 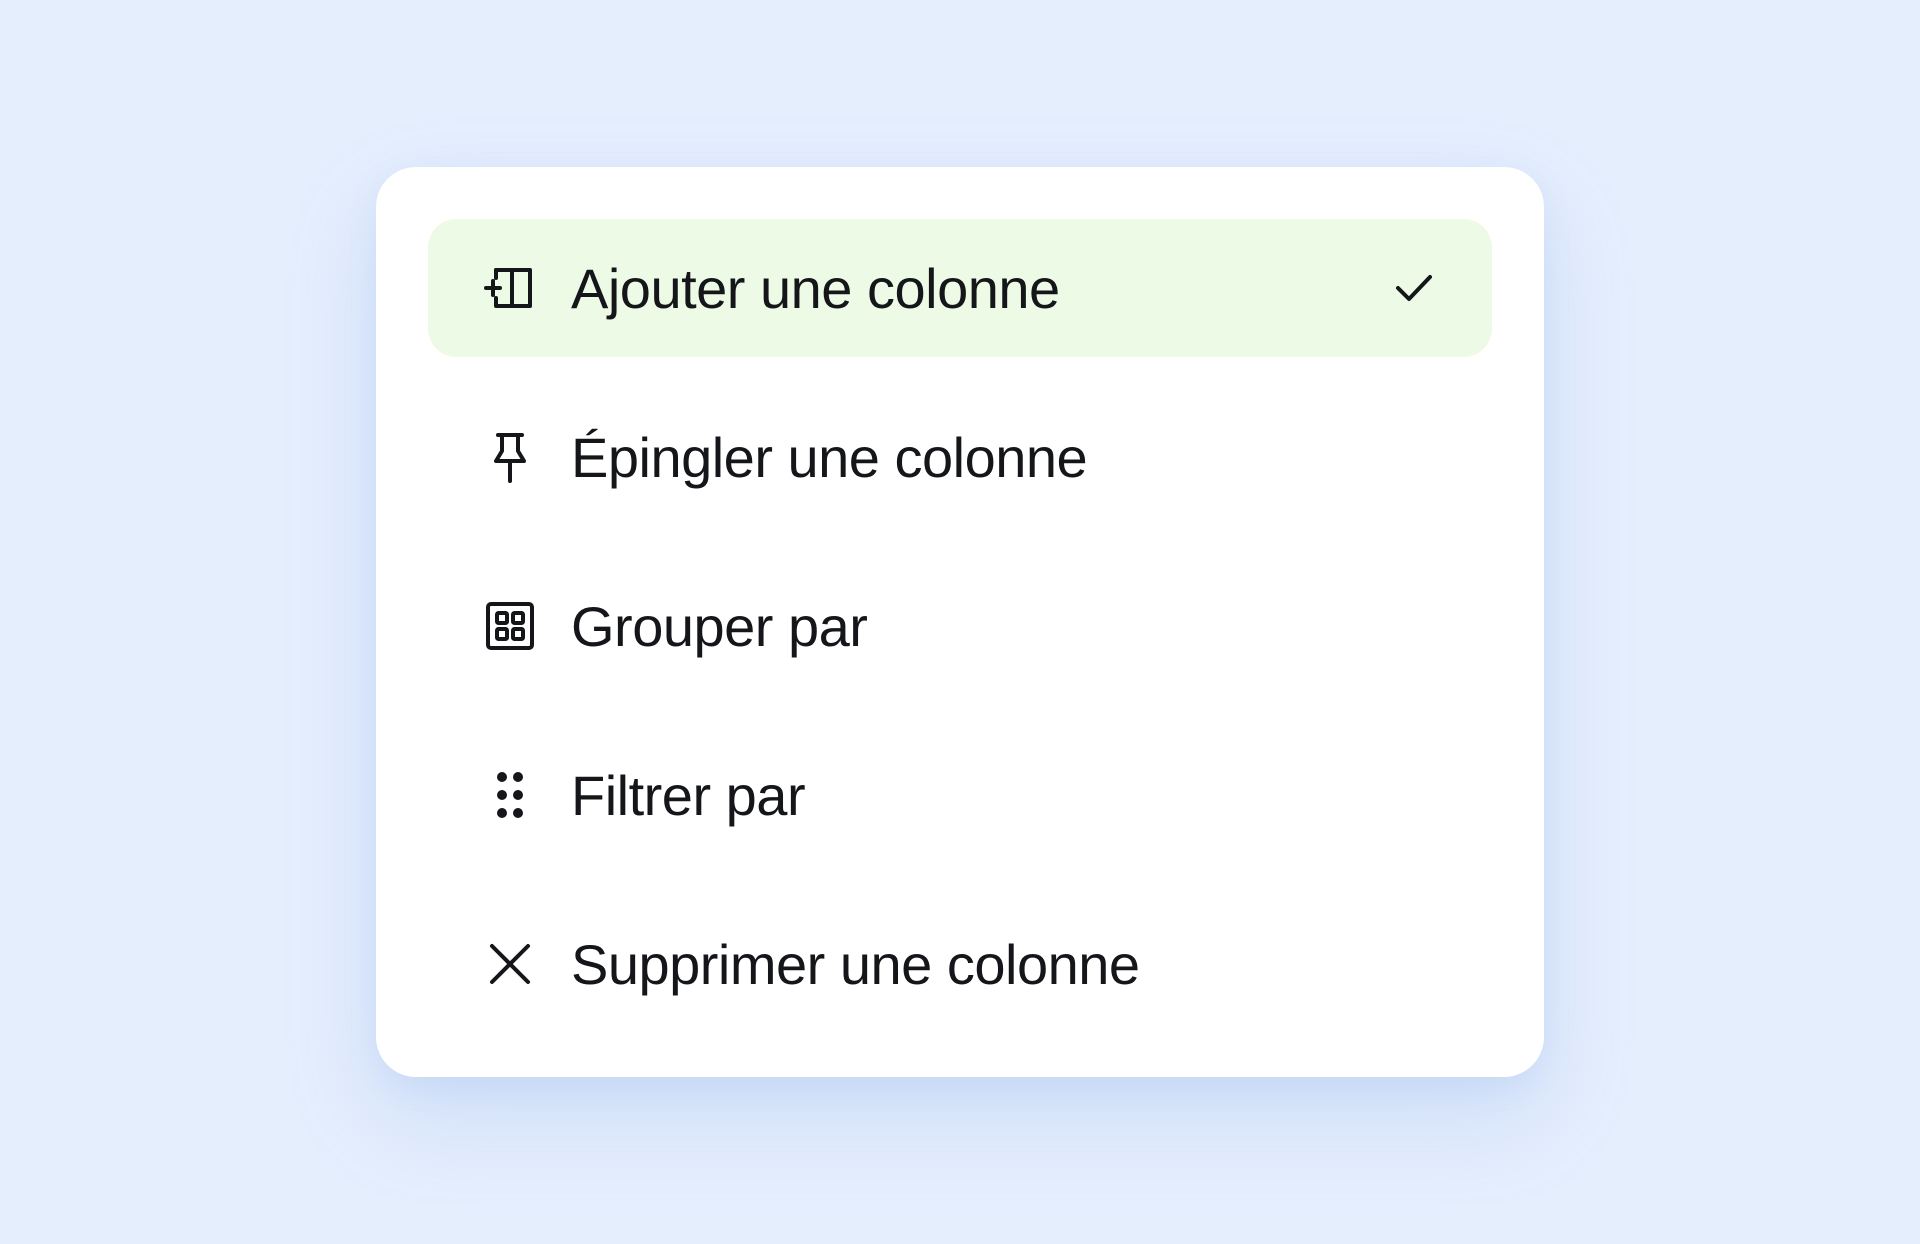 What do you see at coordinates (510, 457) in the screenshot?
I see `pin-icon` at bounding box center [510, 457].